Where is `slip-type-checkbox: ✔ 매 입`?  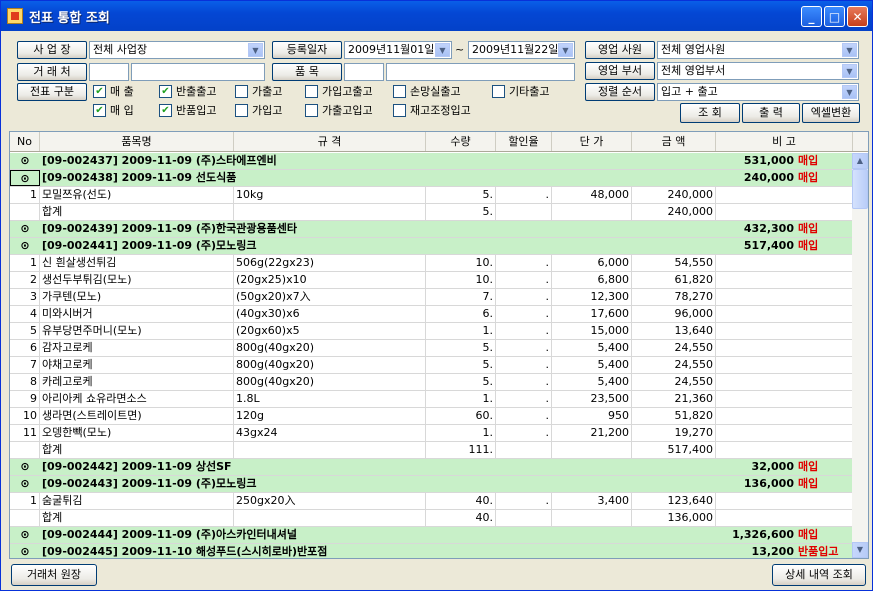
slip-type-checkbox: ✔ 매 입 is located at coordinates (113, 110).